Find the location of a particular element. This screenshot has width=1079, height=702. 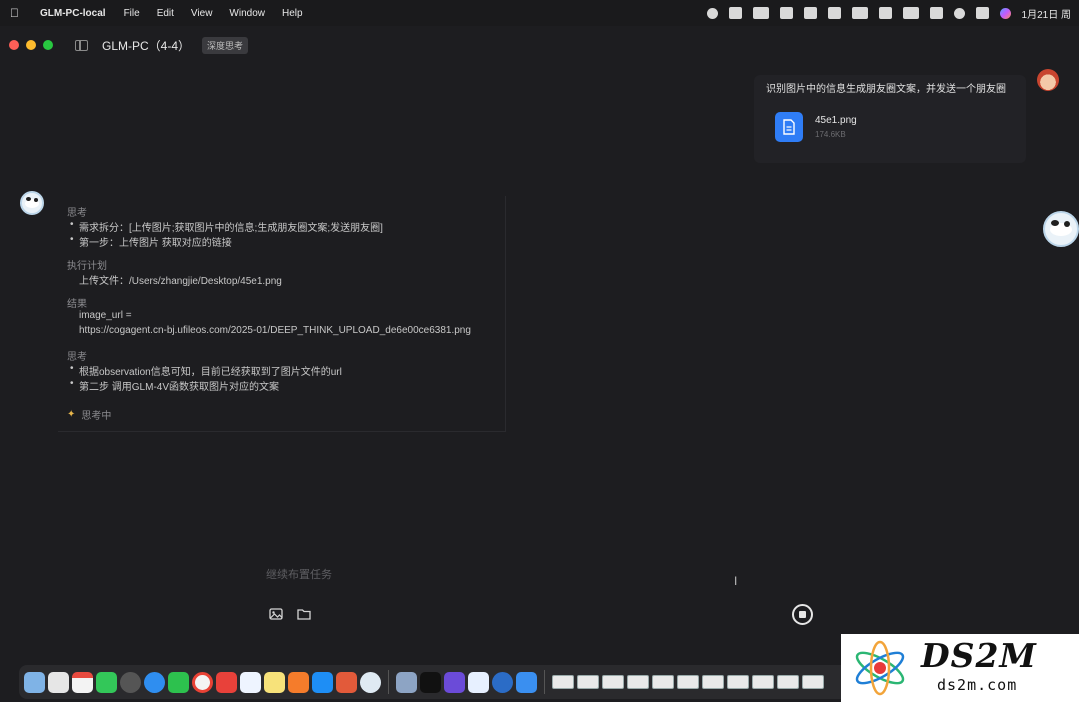

image-upload-button is located at coordinates (276, 614).